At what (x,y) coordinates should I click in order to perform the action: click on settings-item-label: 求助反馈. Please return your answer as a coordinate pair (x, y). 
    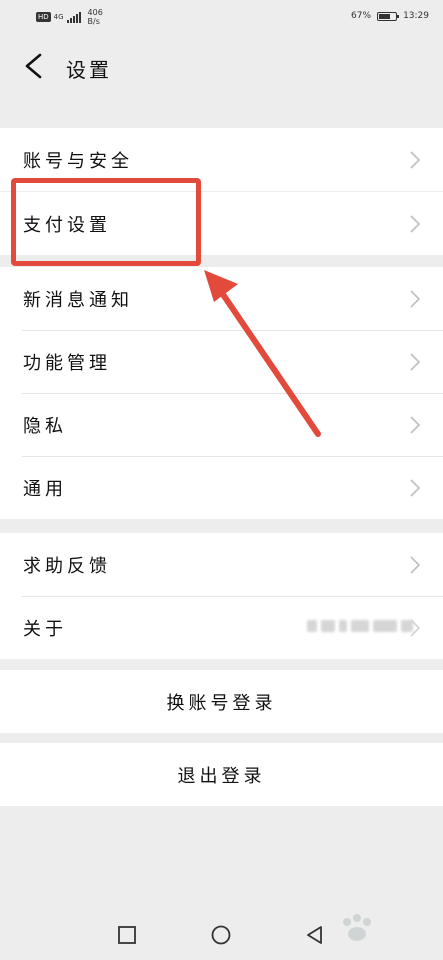
    Looking at the image, I should click on (67, 566).